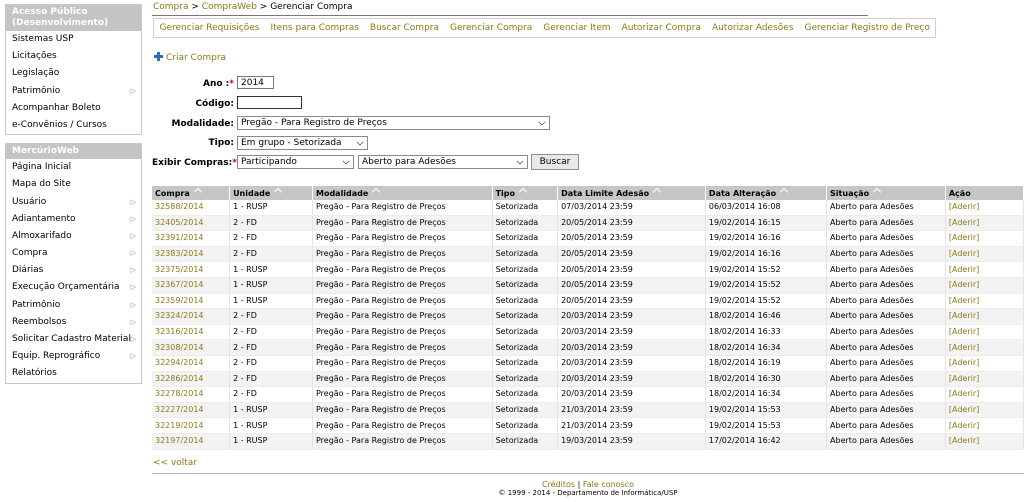 The image size is (1024, 502). I want to click on compra-link: 32588/2014, so click(179, 206).